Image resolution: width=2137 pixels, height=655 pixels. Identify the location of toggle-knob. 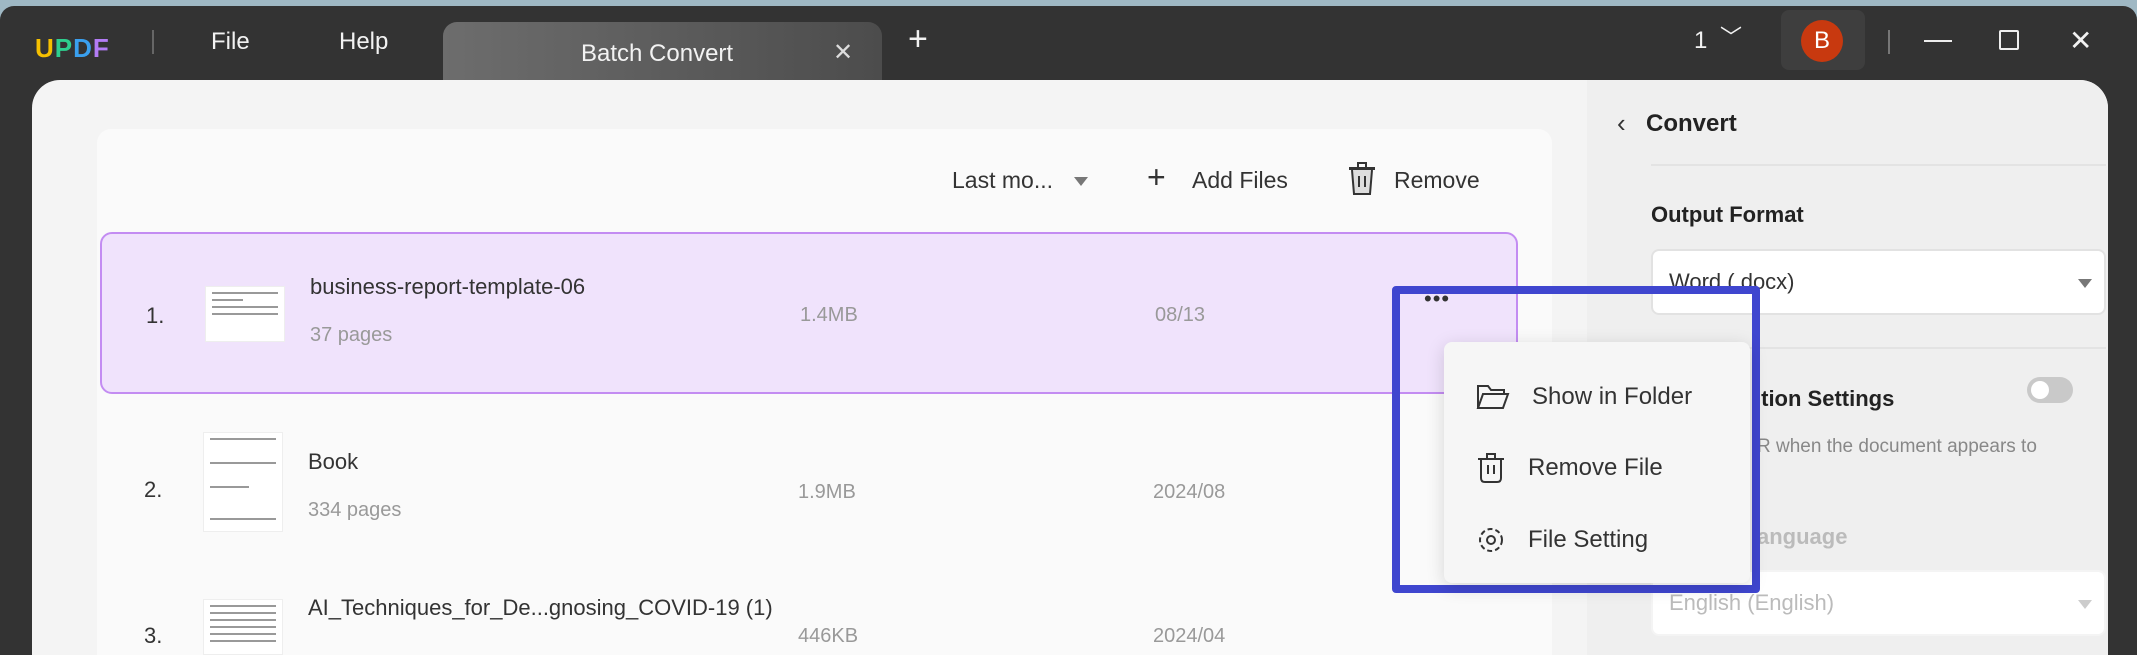
(2040, 390).